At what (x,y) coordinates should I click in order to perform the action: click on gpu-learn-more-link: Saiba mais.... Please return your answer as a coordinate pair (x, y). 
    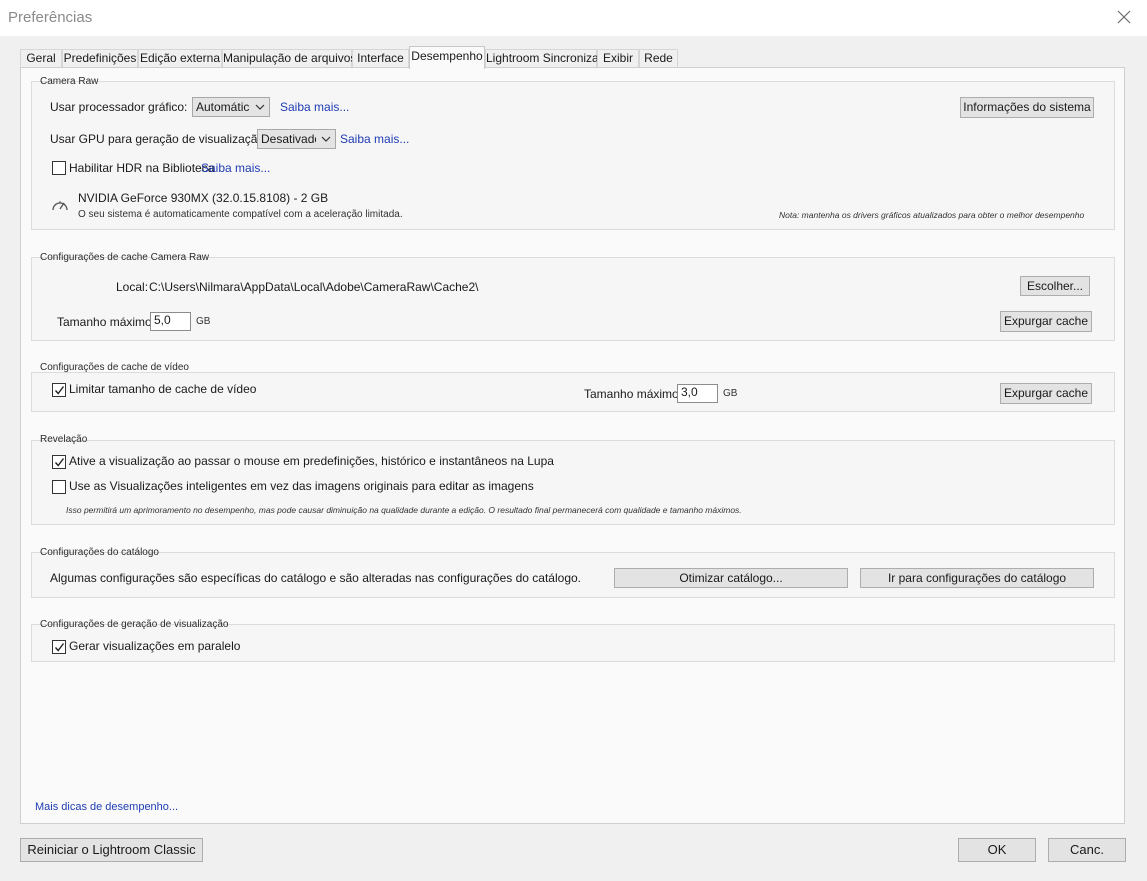
    Looking at the image, I should click on (314, 107).